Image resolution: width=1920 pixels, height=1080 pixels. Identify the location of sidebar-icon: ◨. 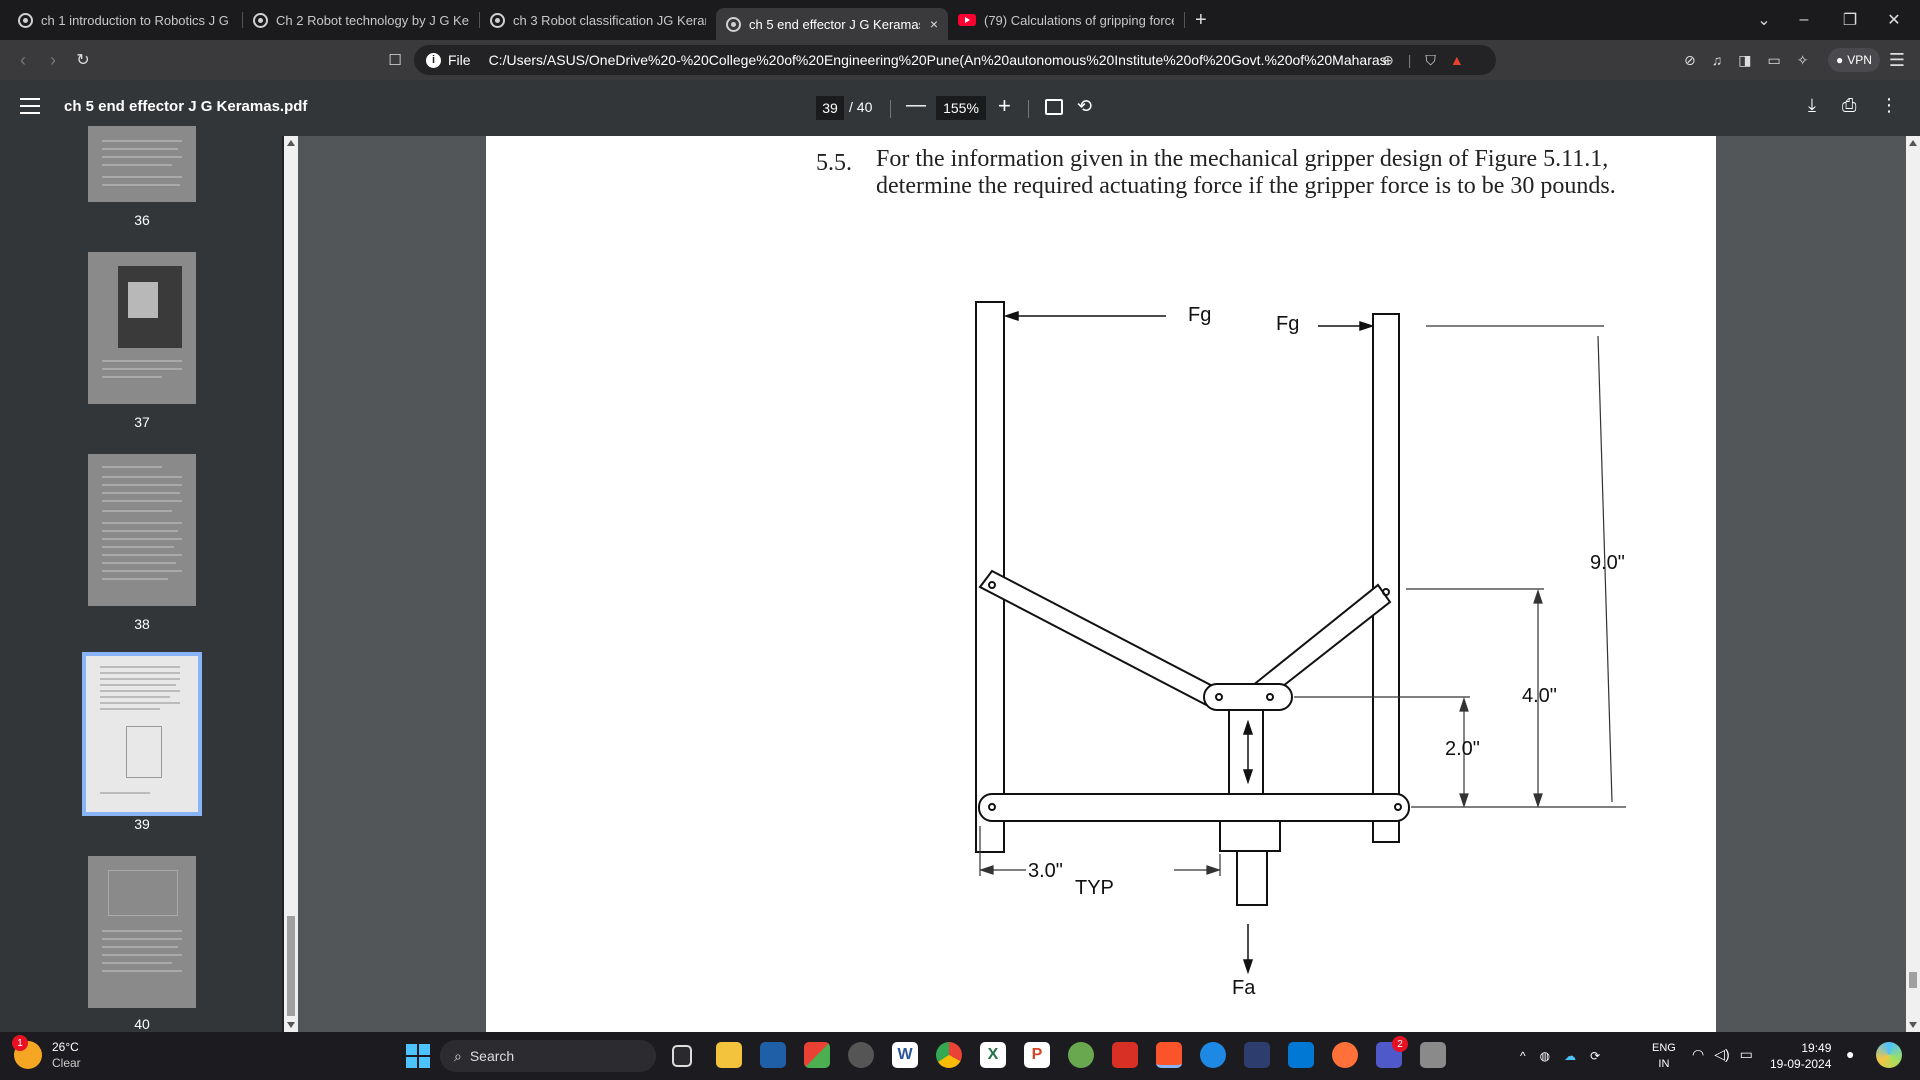
(1744, 60).